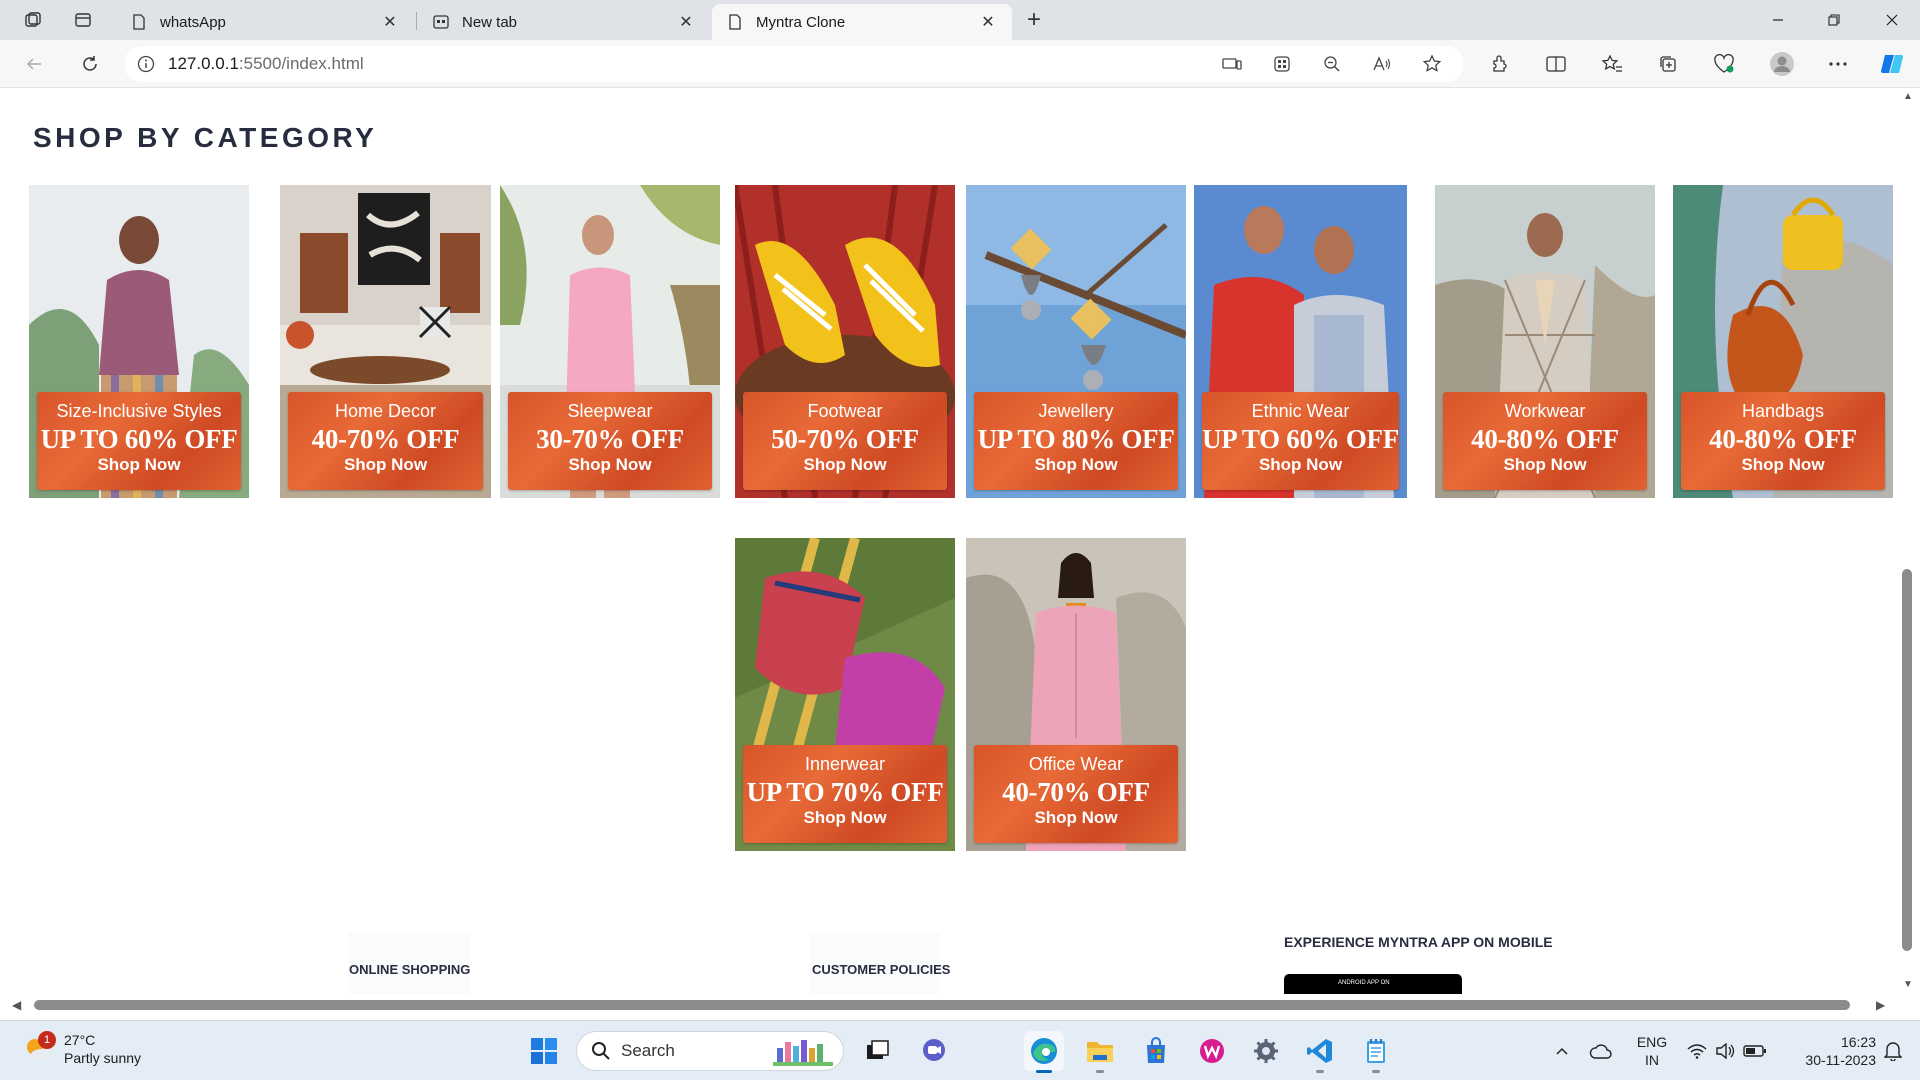 The height and width of the screenshot is (1080, 1920). Describe the element at coordinates (1545, 341) in the screenshot. I see `category-card-workwear: Workwear 40-80% OFF Shop Now` at that location.